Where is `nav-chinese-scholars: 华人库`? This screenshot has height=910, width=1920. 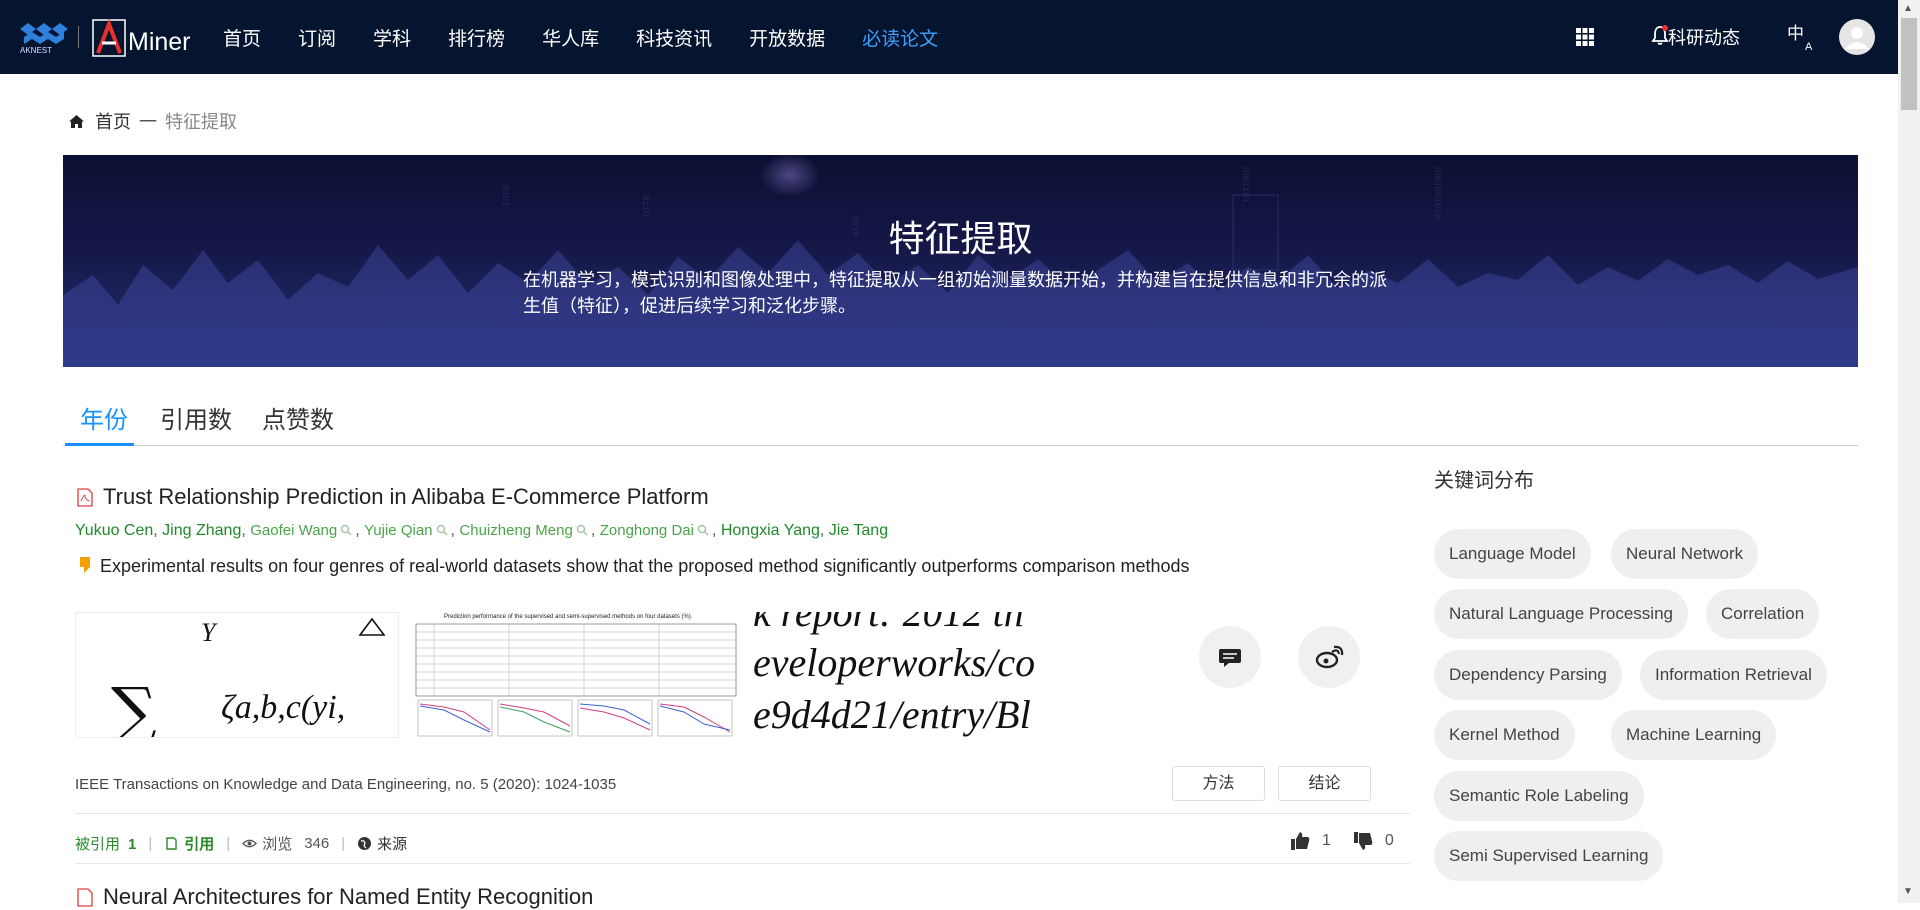 nav-chinese-scholars: 华人库 is located at coordinates (570, 37).